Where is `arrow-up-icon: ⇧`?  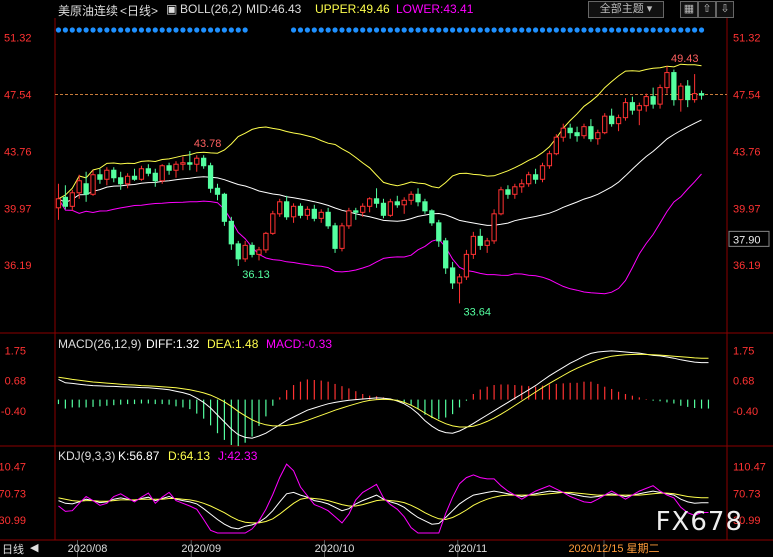 arrow-up-icon: ⇧ is located at coordinates (707, 9).